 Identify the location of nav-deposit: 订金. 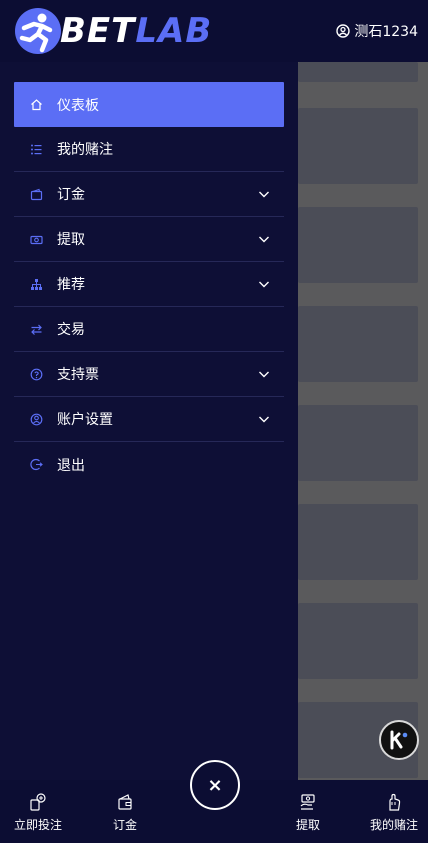
(125, 812).